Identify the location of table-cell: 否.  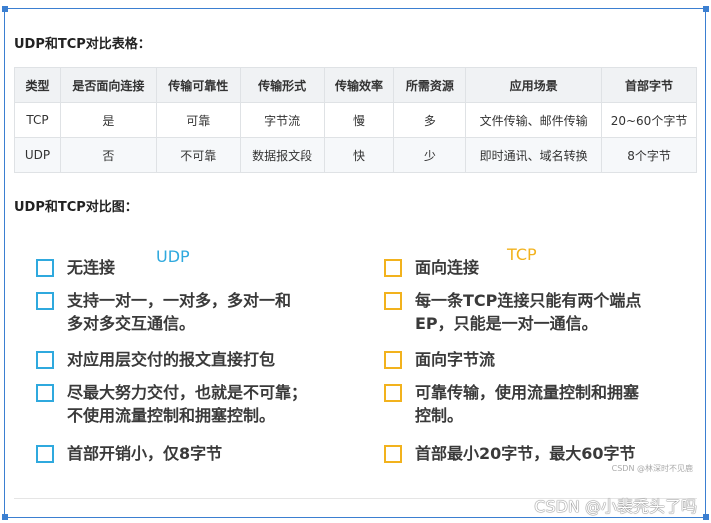
(108, 155).